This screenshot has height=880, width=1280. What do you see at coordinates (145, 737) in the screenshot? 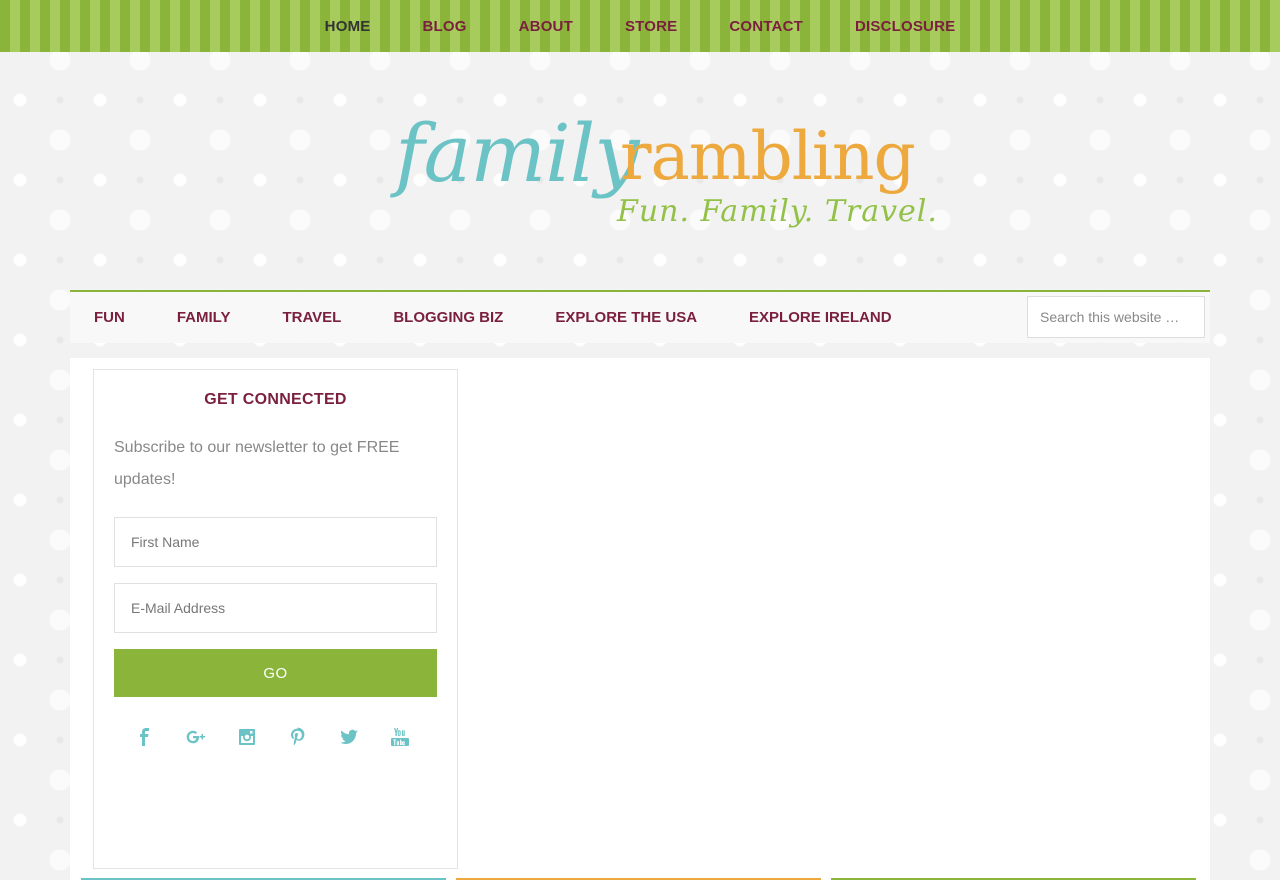
I see `facebook-icon` at bounding box center [145, 737].